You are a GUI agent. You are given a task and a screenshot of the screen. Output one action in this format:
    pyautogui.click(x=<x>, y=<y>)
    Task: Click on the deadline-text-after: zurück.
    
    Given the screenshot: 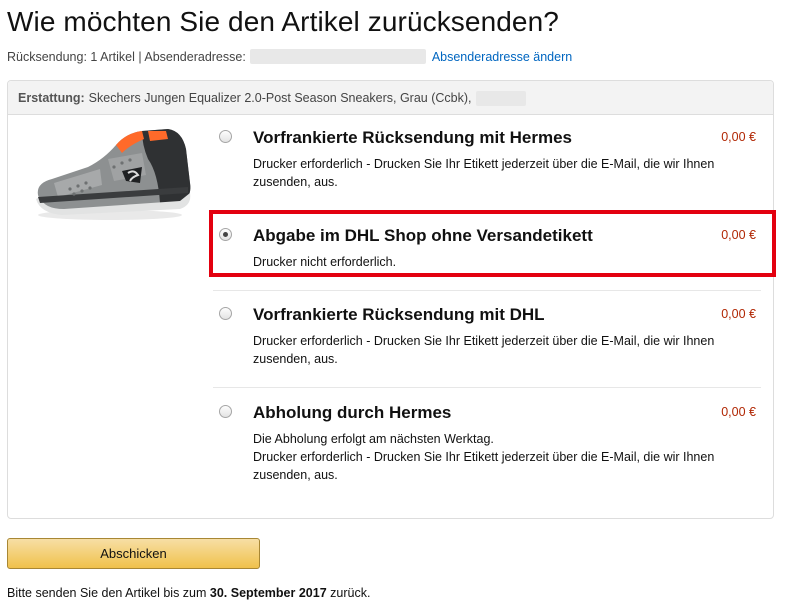 What is the action you would take?
    pyautogui.click(x=350, y=593)
    